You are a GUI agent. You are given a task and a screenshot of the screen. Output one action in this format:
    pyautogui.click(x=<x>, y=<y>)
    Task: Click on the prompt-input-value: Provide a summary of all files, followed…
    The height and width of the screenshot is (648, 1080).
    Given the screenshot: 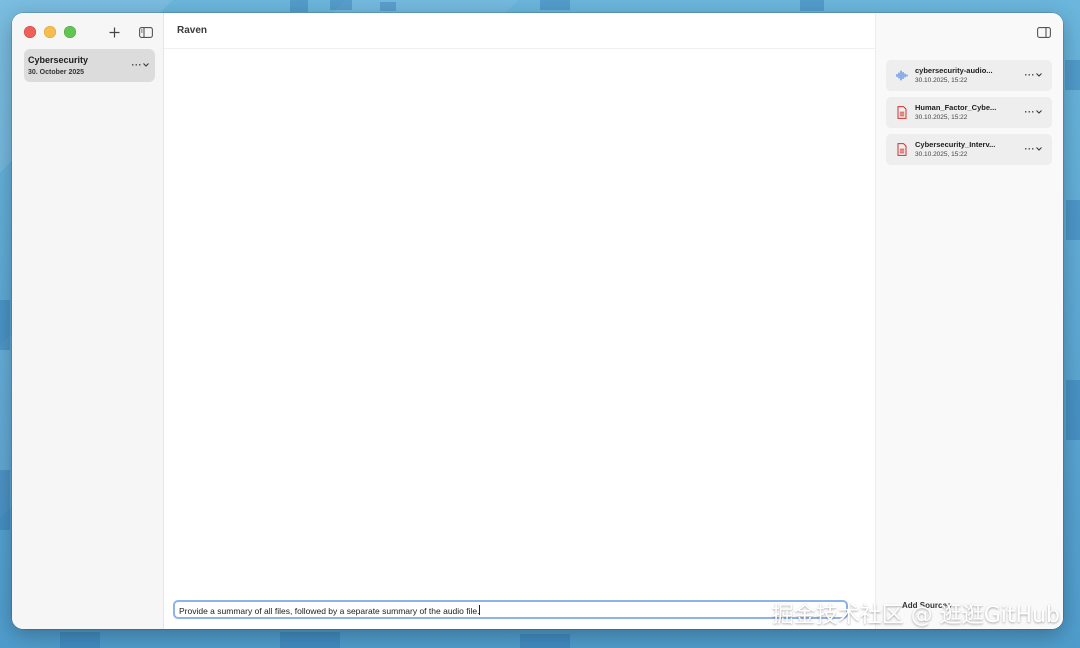 What is the action you would take?
    pyautogui.click(x=329, y=611)
    